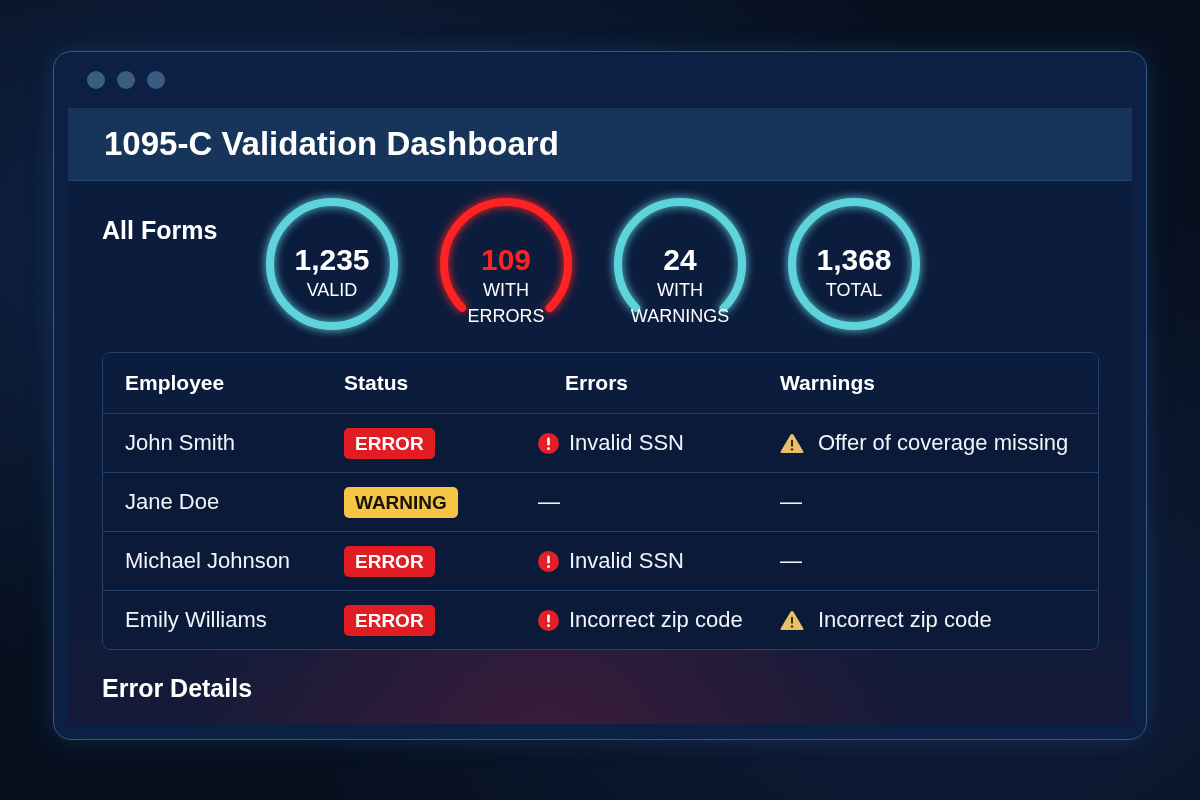 This screenshot has width=1200, height=800. Describe the element at coordinates (178, 688) in the screenshot. I see `section-heading: Error Details` at that location.